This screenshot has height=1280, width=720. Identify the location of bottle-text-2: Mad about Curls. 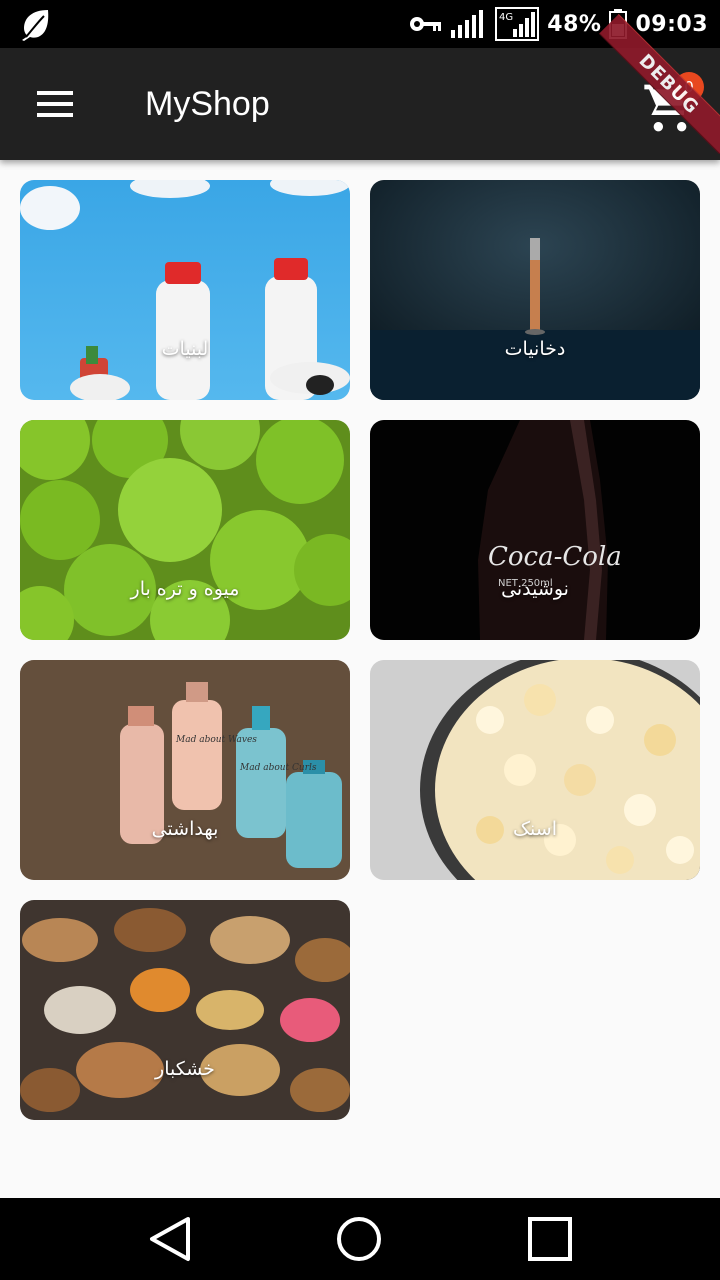
(278, 768).